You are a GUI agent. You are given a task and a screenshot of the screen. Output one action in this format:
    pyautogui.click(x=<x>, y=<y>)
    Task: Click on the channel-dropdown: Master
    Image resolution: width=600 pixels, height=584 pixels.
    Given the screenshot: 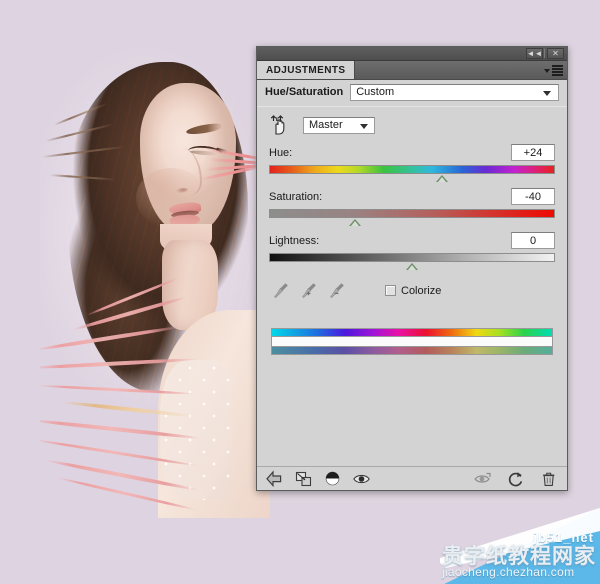 What is the action you would take?
    pyautogui.click(x=339, y=125)
    